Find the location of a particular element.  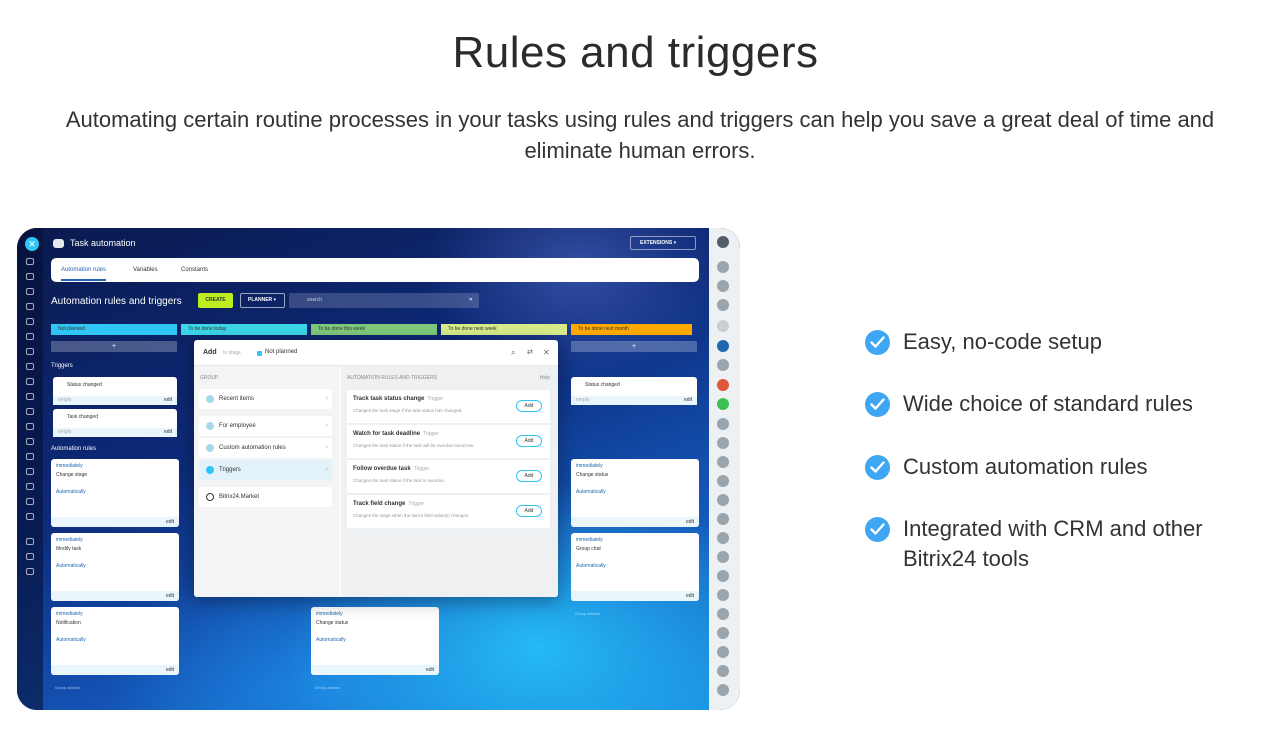

search-icon is located at coordinates (723, 326).